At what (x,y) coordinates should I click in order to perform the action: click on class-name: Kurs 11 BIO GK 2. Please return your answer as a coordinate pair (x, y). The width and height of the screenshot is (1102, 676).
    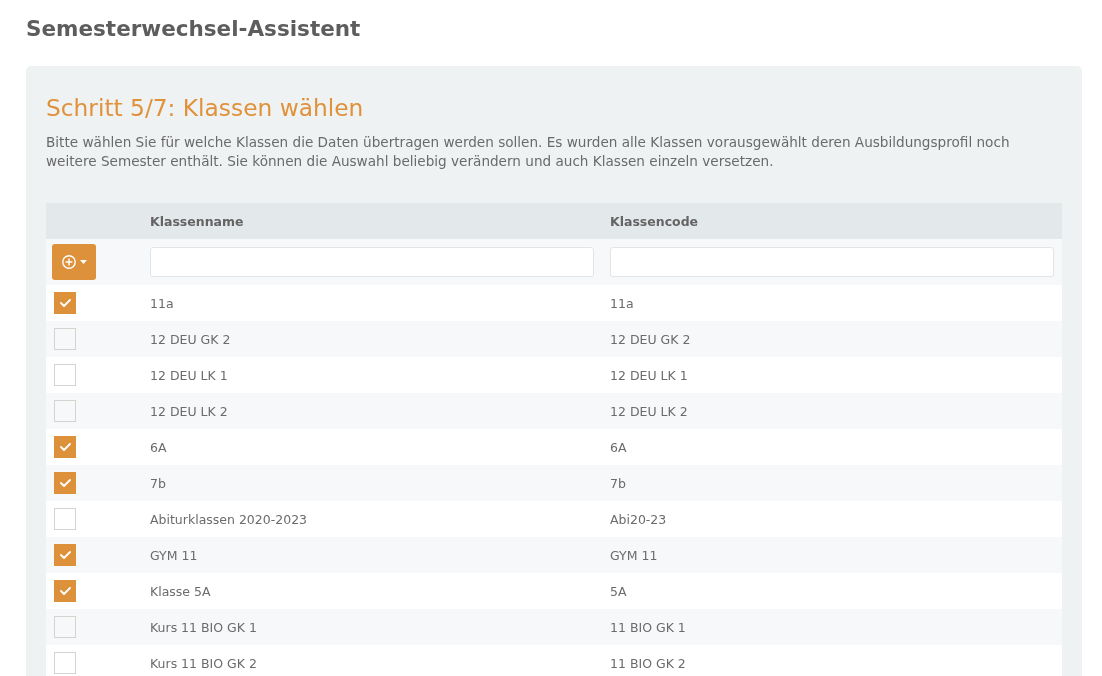
    Looking at the image, I should click on (203, 663).